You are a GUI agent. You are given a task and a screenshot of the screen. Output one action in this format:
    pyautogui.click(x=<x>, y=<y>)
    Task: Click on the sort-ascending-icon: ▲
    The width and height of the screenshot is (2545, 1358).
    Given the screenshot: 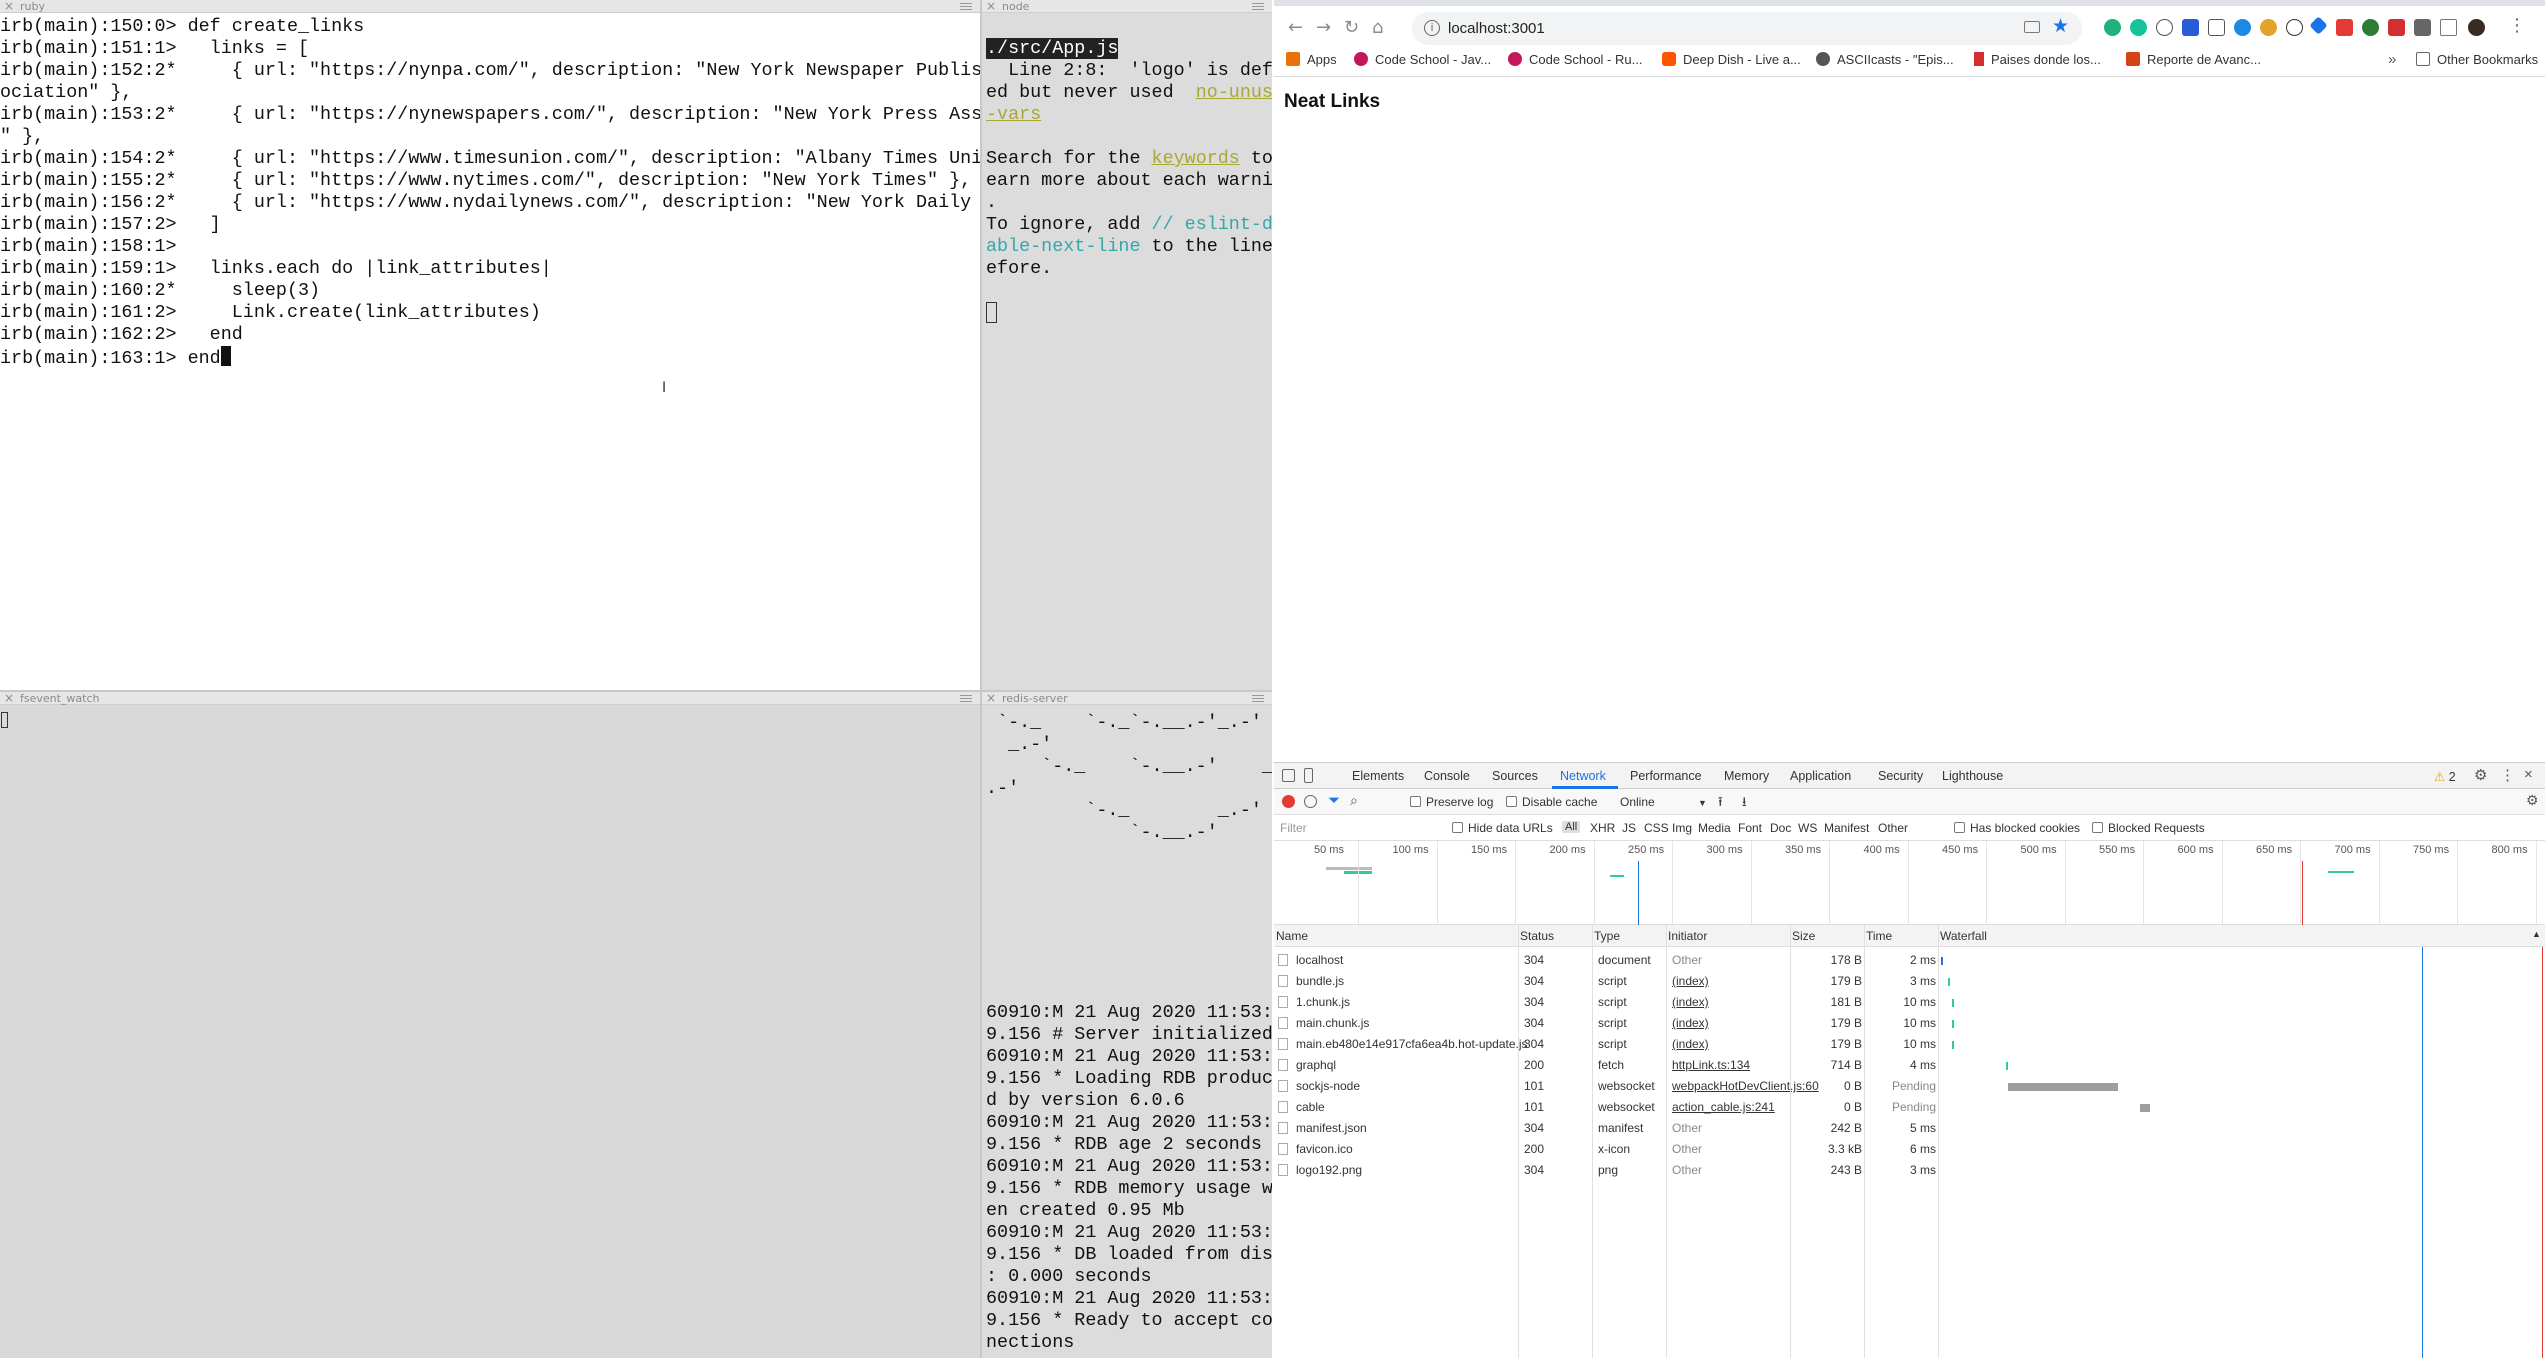 What is the action you would take?
    pyautogui.click(x=2536, y=934)
    